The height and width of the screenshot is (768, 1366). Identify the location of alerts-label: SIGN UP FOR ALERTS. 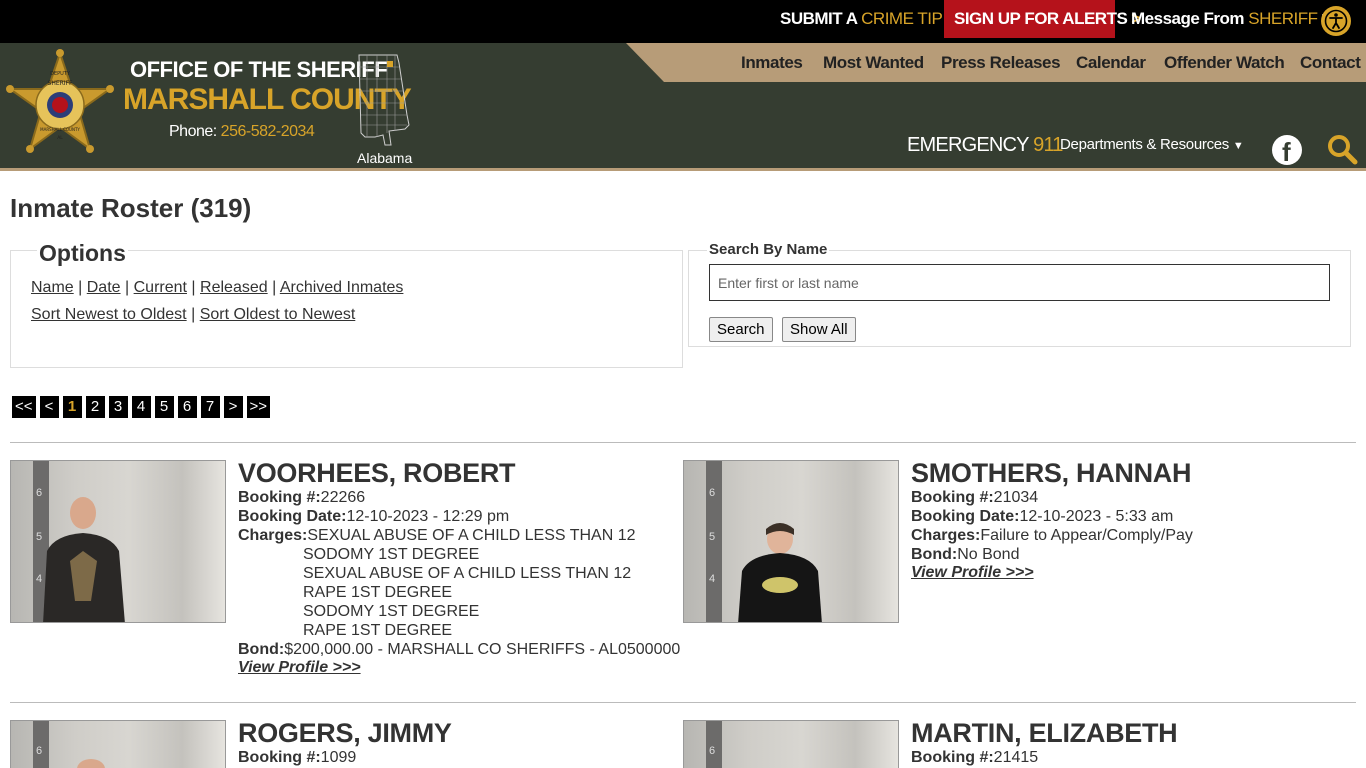
(1041, 18).